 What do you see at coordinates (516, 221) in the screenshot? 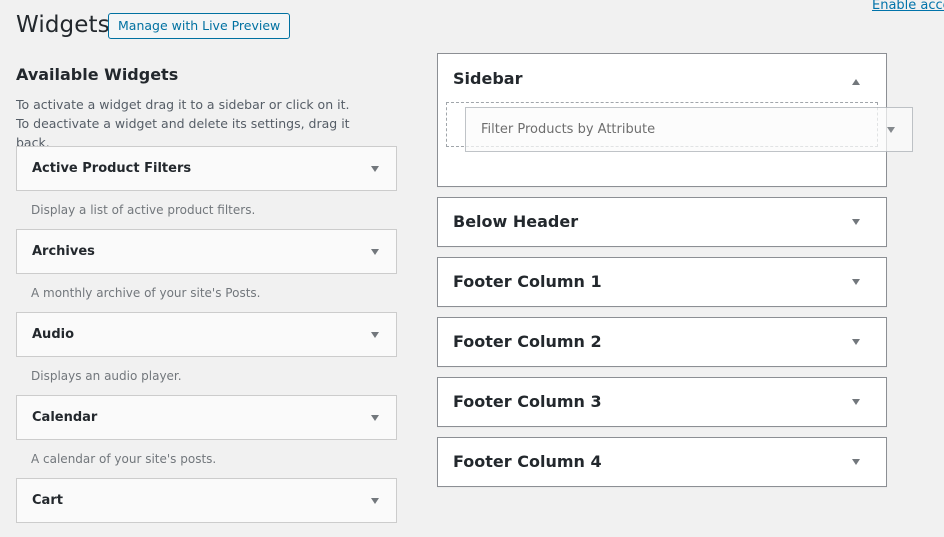
I see `sidebar-area-title: Below Header` at bounding box center [516, 221].